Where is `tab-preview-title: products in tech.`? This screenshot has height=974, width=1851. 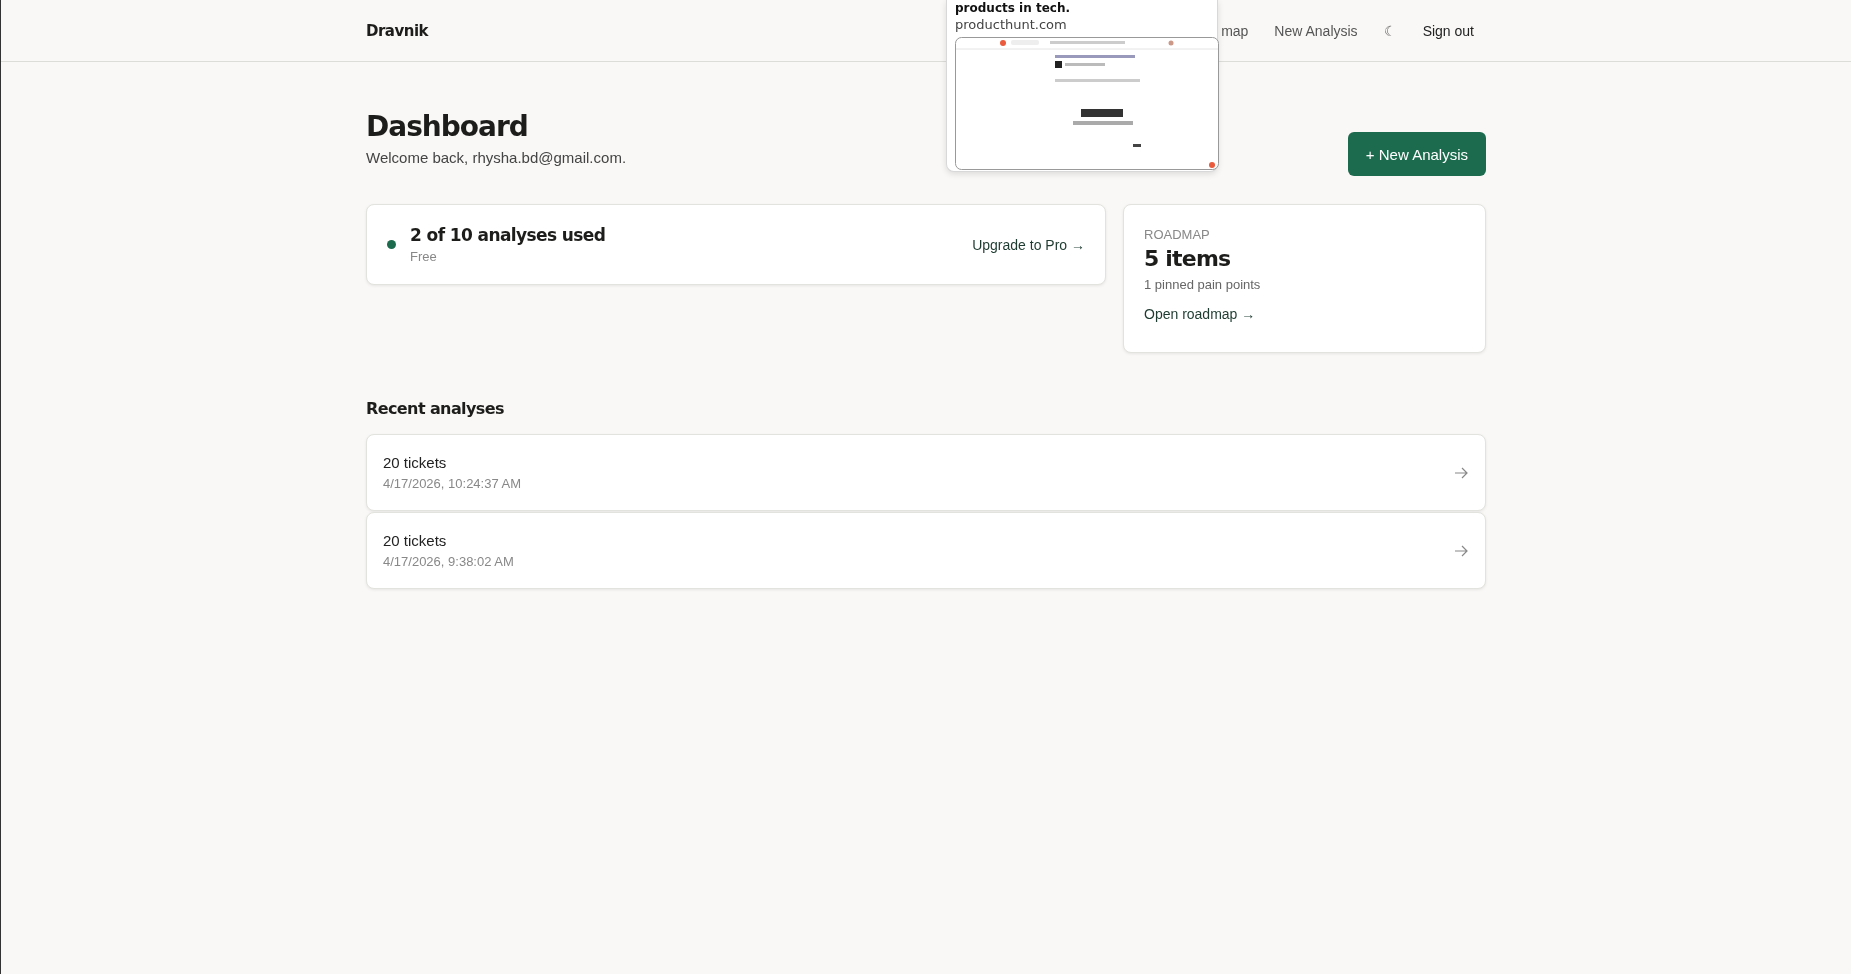
tab-preview-title: products in tech. is located at coordinates (1013, 7).